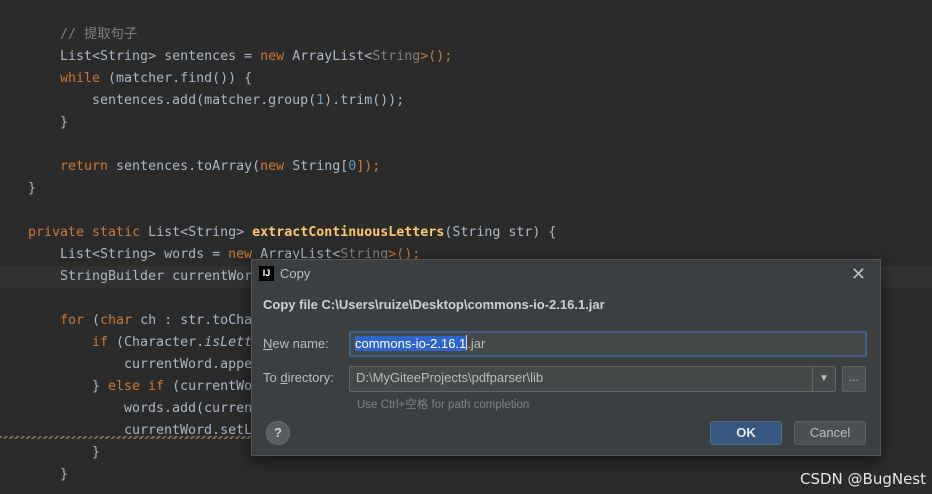 The width and height of the screenshot is (932, 494). What do you see at coordinates (172, 342) in the screenshot?
I see `code-line-if: if (Character.isLett` at bounding box center [172, 342].